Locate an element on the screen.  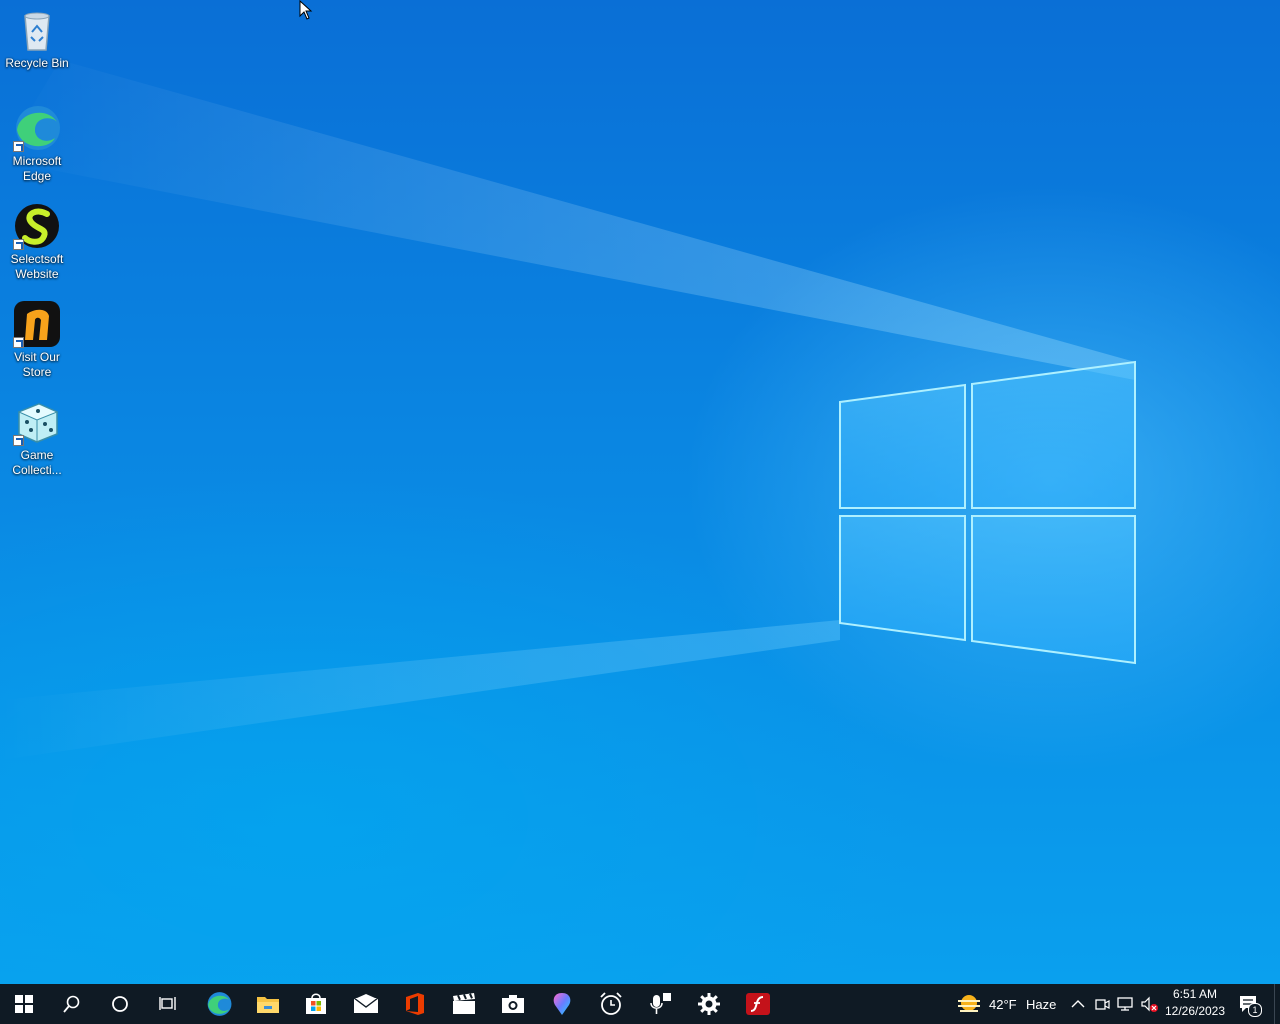
camera-icon is located at coordinates (513, 1004).